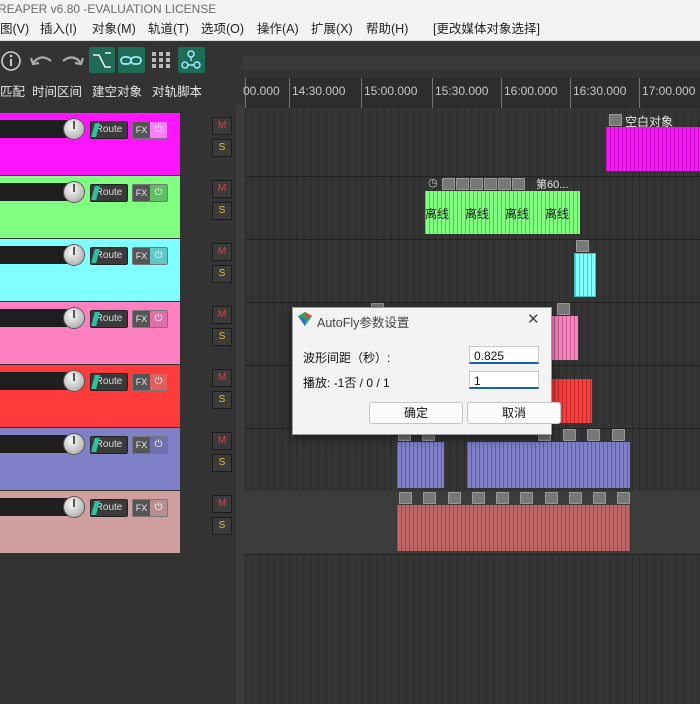 Image resolution: width=700 pixels, height=704 pixels. Describe the element at coordinates (117, 90) in the screenshot. I see `toolbar-label-create-empty: 建空对象` at that location.